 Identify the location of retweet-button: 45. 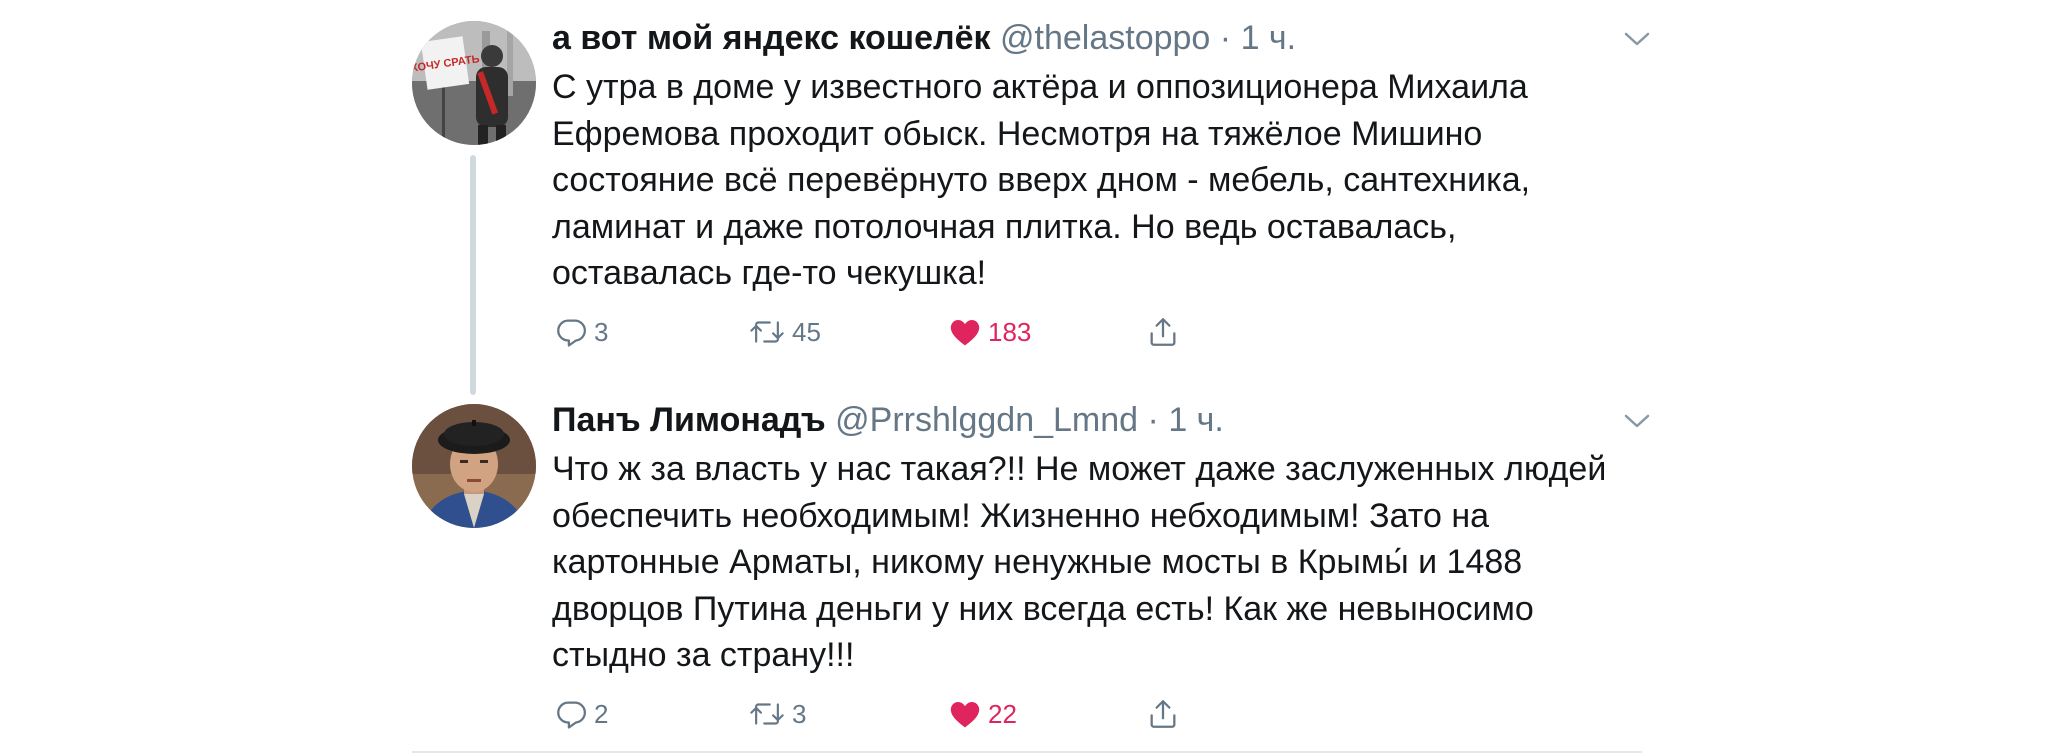
(784, 332).